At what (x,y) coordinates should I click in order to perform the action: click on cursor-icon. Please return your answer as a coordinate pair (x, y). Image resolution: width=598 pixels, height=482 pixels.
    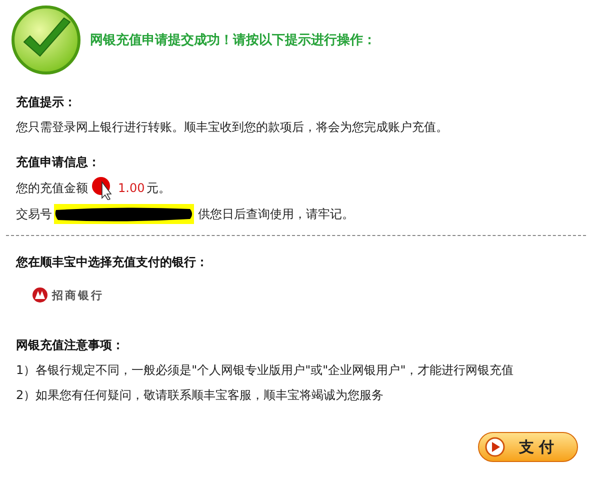
    Looking at the image, I should click on (102, 188).